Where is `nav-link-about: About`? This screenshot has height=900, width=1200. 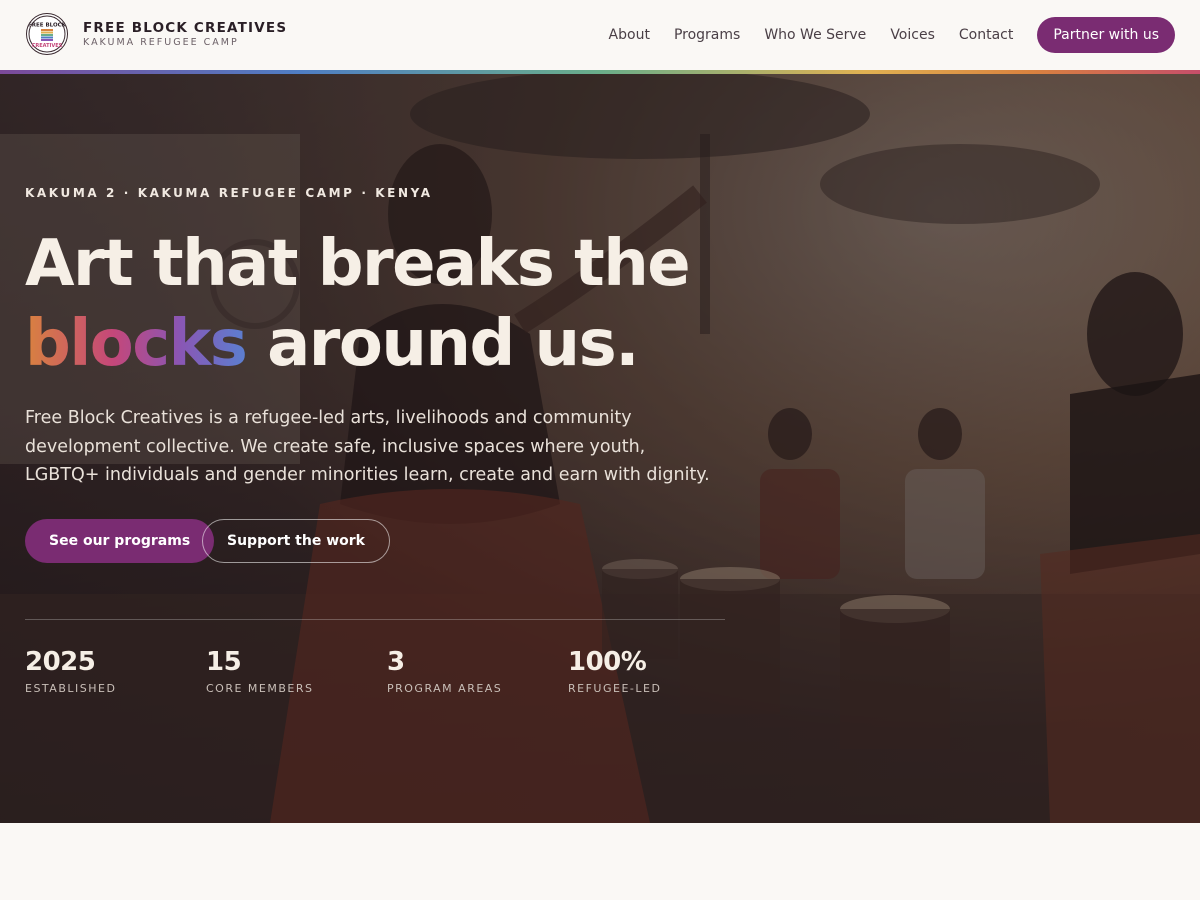 nav-link-about: About is located at coordinates (629, 35).